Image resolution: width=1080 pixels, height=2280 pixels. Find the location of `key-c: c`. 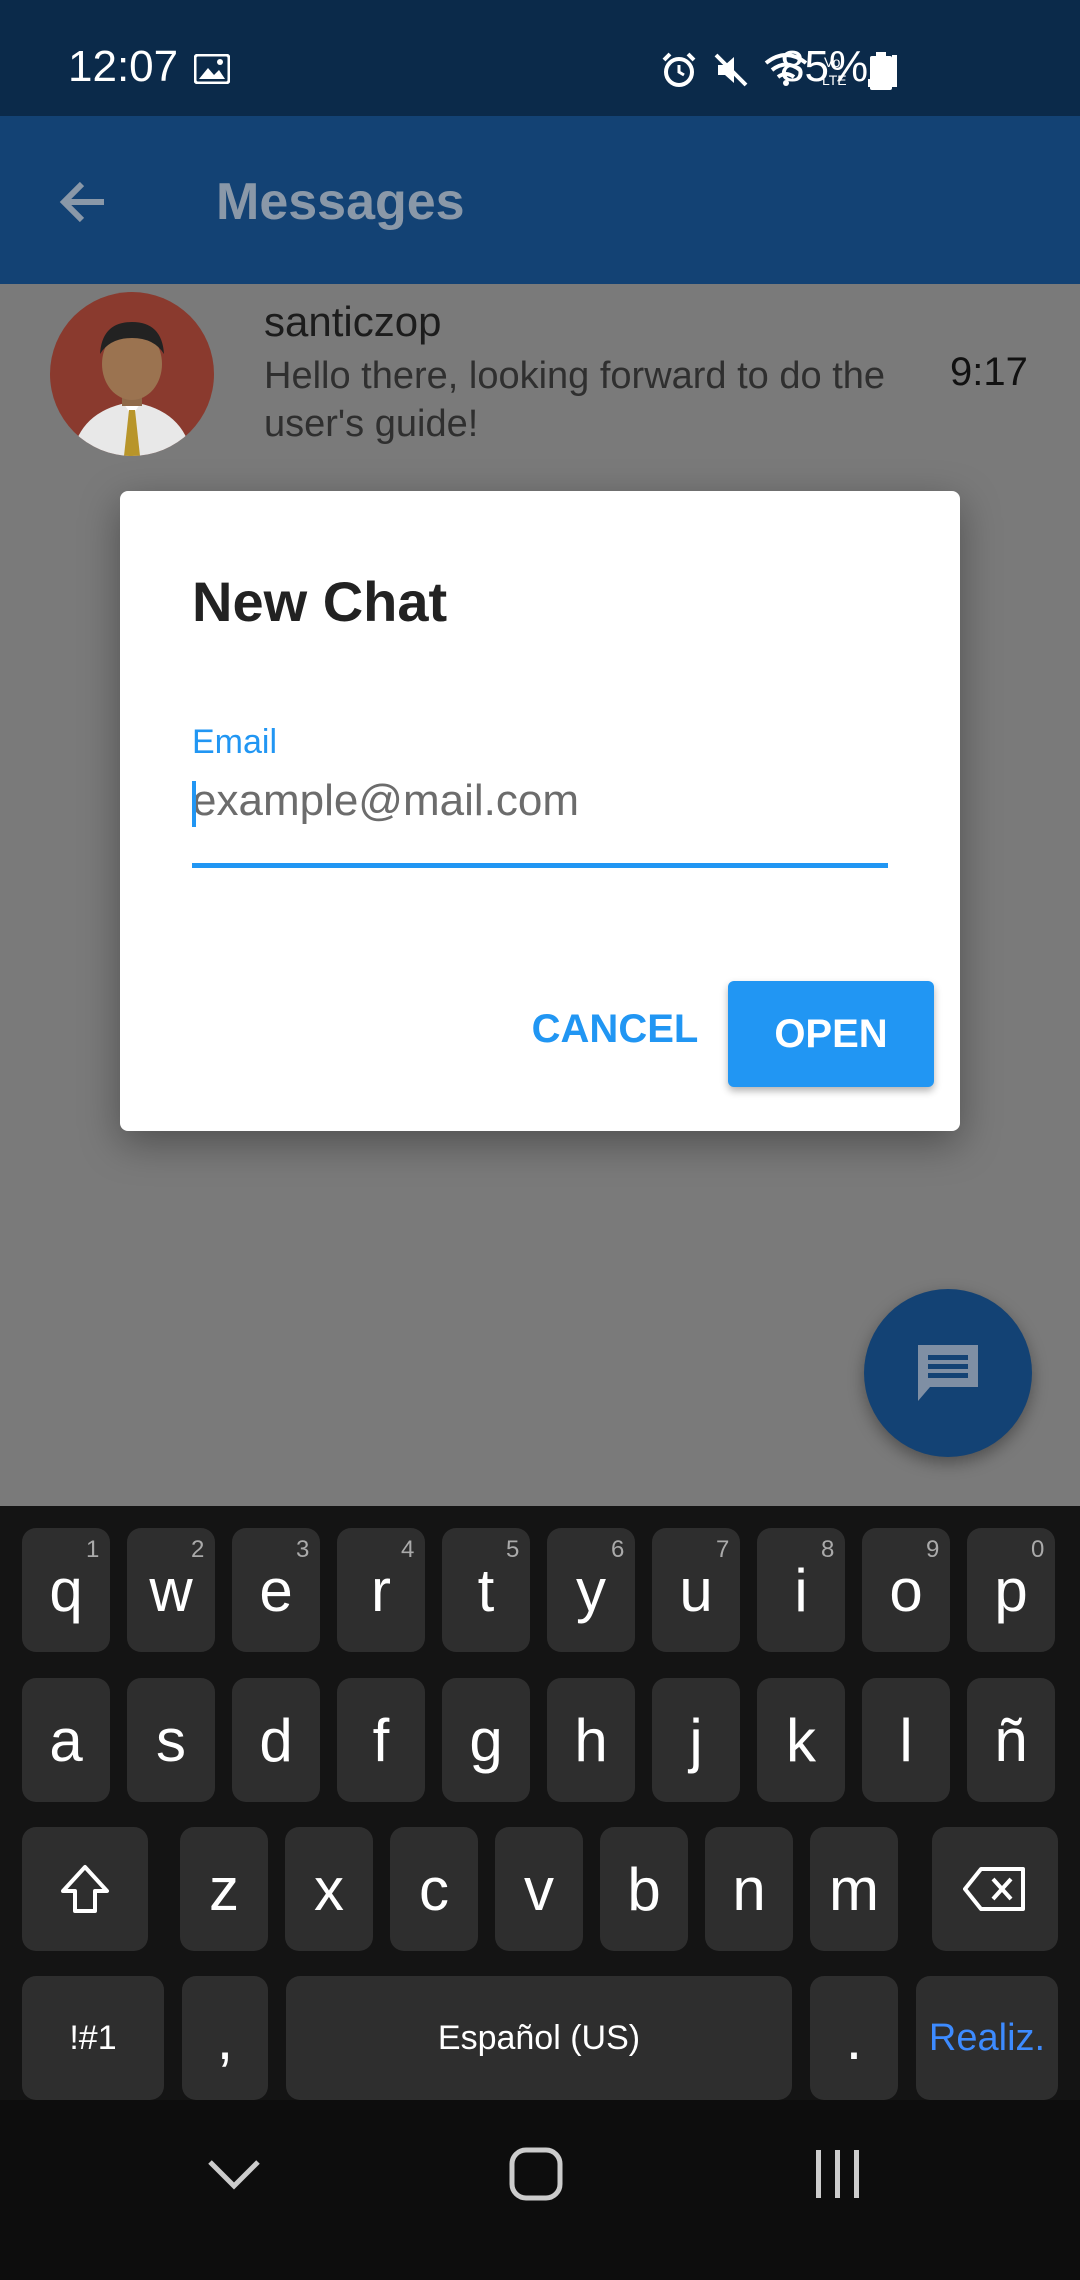

key-c: c is located at coordinates (434, 1889).